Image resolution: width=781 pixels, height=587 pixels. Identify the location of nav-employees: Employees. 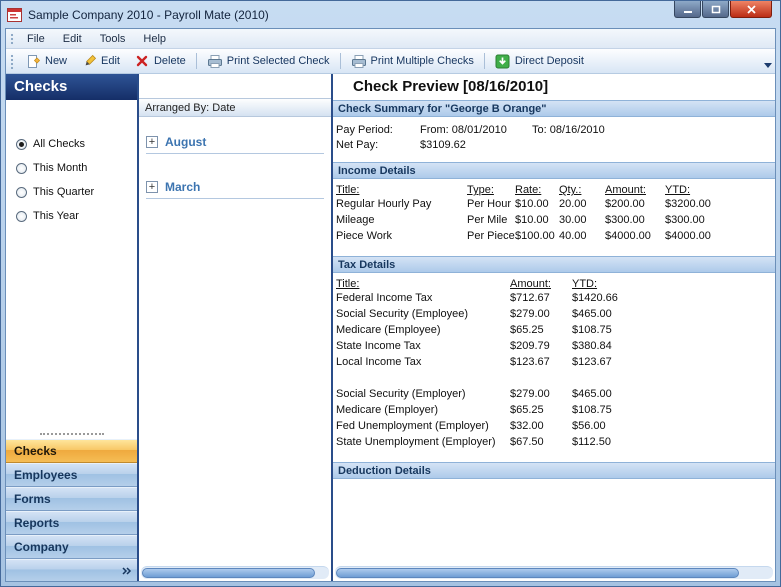
(71, 475).